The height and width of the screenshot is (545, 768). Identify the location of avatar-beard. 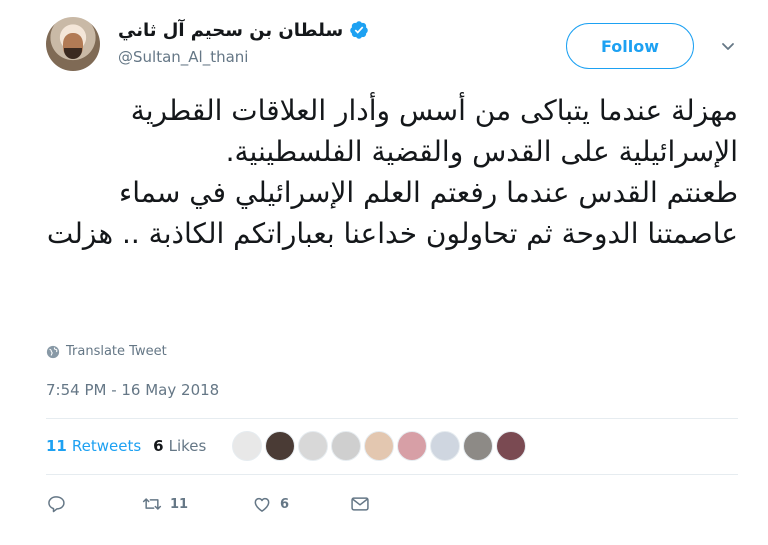
(73, 53).